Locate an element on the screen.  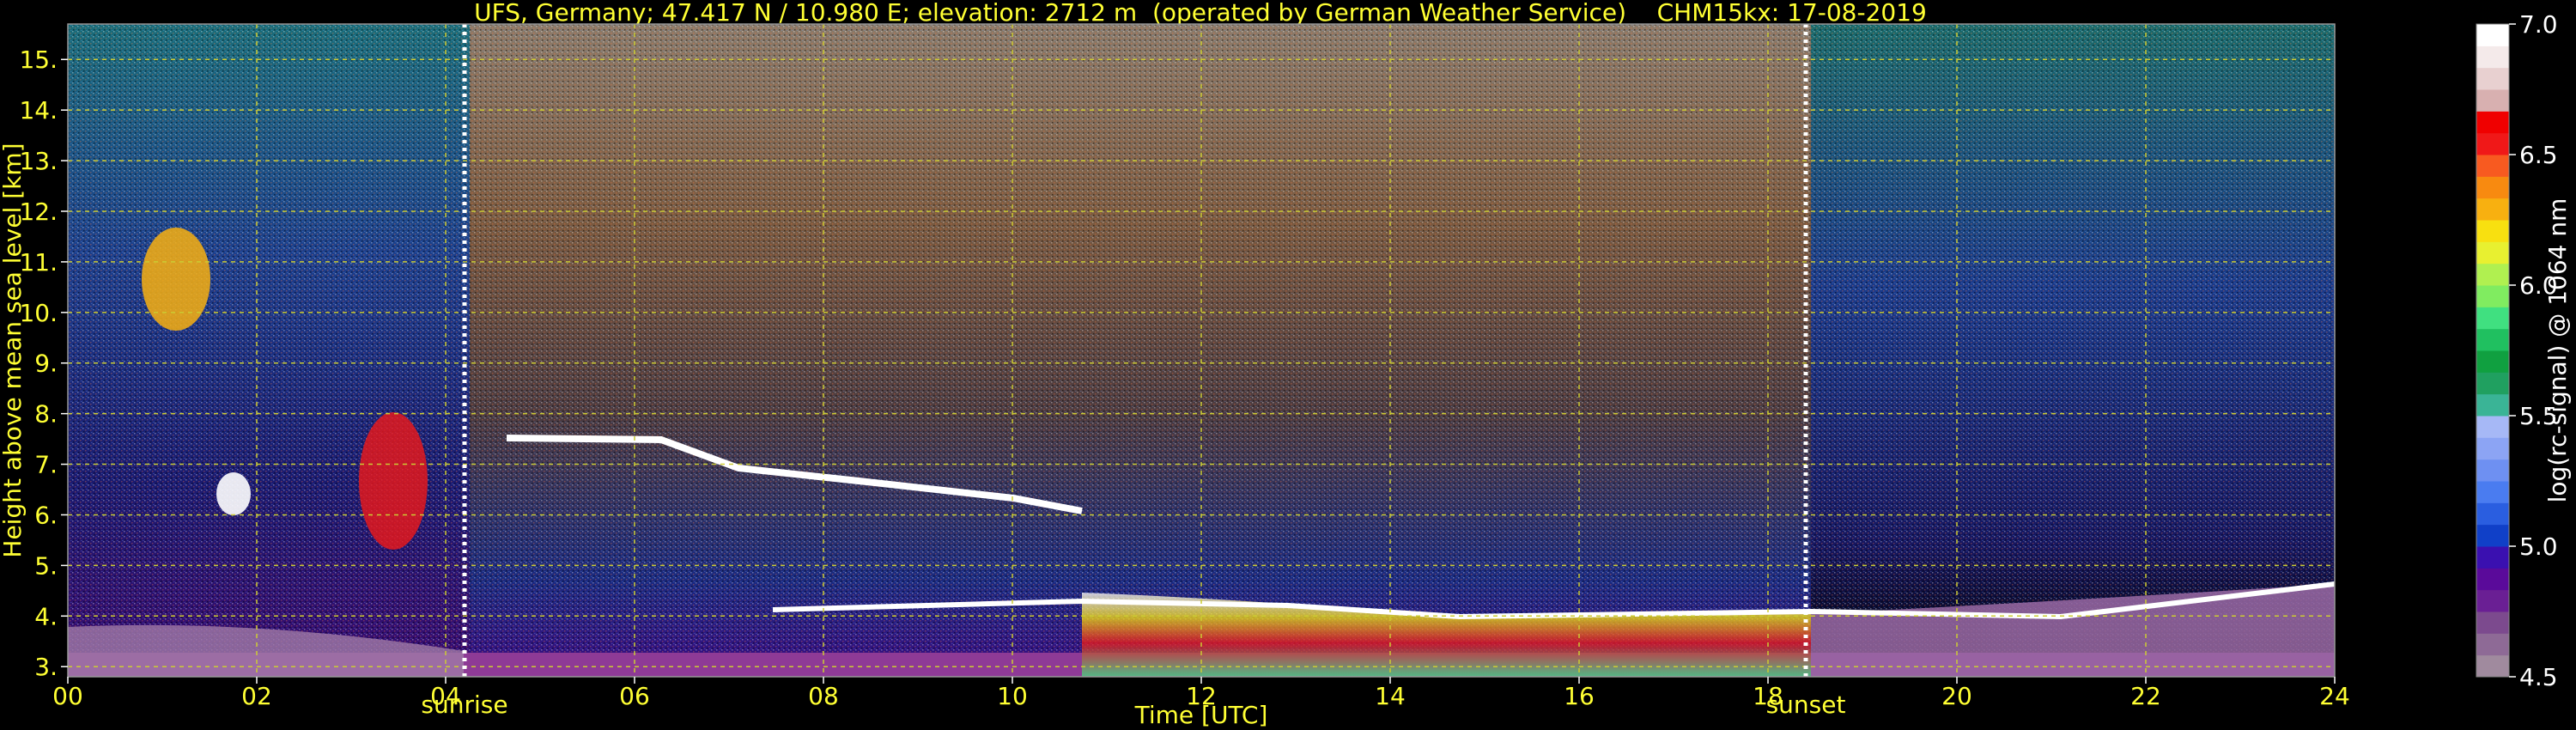
y-tick-label: 3. is located at coordinates (46, 667).